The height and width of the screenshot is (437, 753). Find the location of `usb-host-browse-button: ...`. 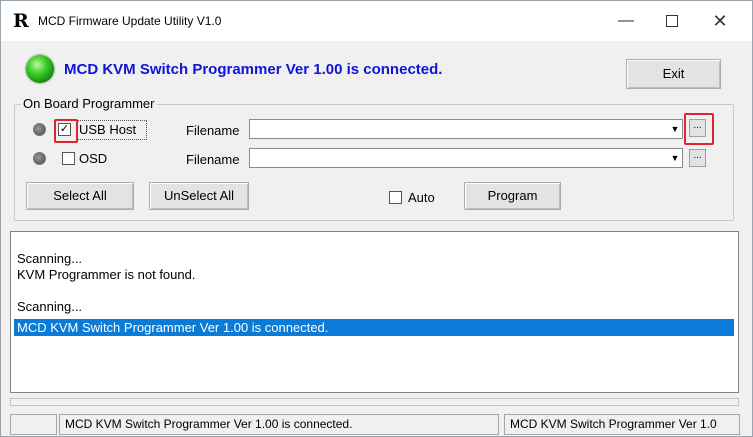

usb-host-browse-button: ... is located at coordinates (697, 128).